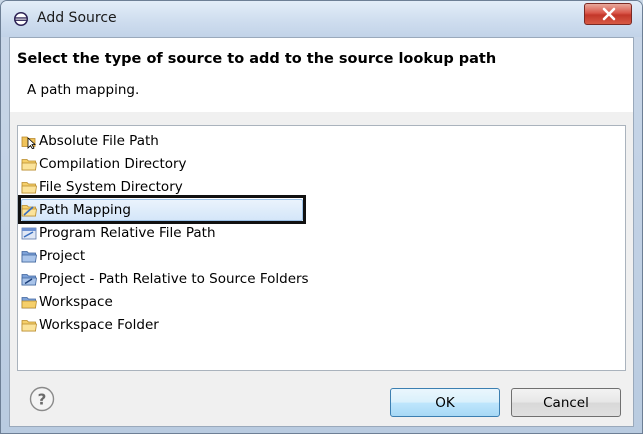 This screenshot has width=643, height=434. Describe the element at coordinates (29, 280) in the screenshot. I see `project-relative-folder-icon` at that location.